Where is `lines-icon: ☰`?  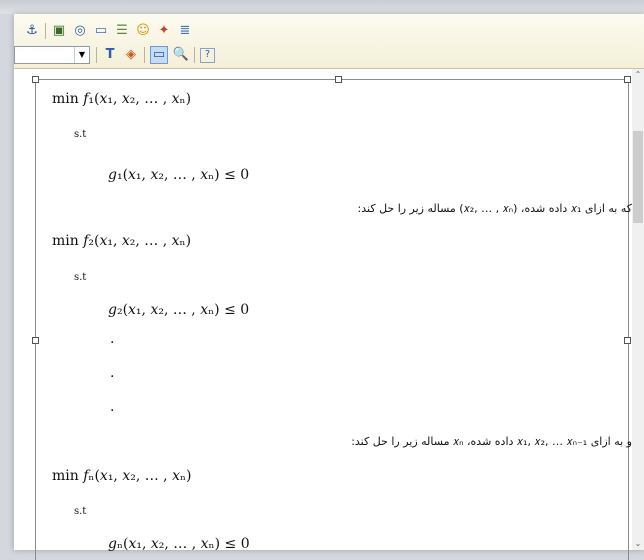 lines-icon: ☰ is located at coordinates (122, 31).